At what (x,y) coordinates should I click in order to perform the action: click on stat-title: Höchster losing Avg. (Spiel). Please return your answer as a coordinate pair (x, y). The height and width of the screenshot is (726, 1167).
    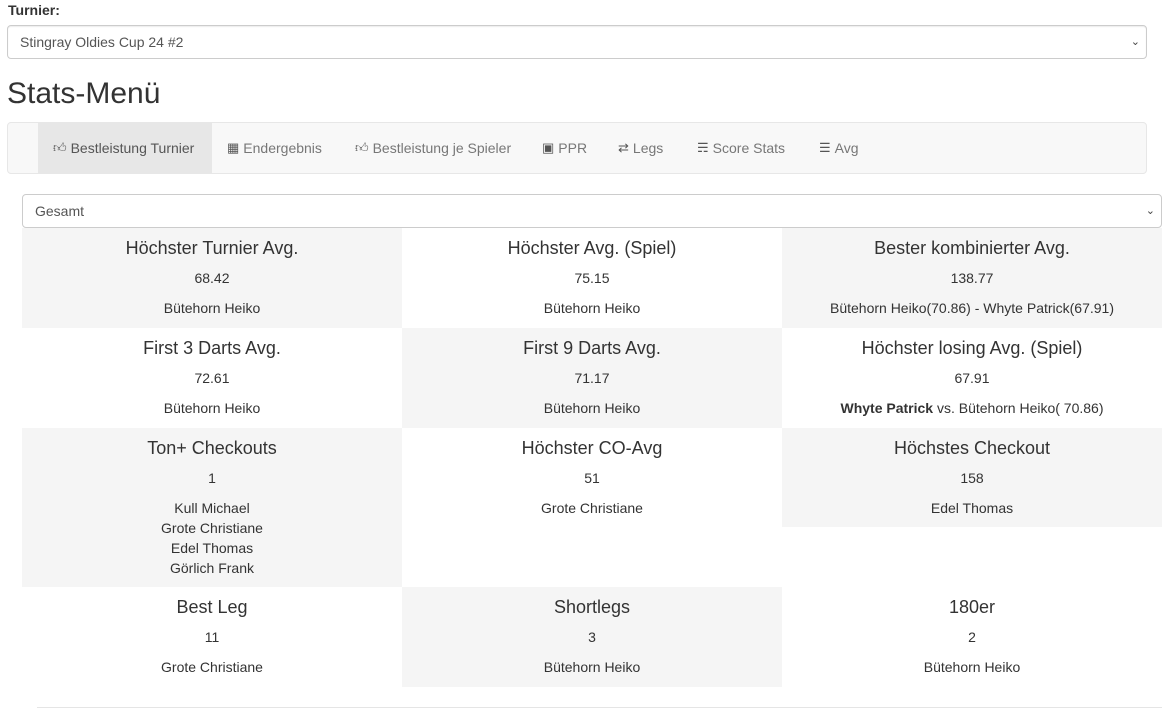
    Looking at the image, I should click on (972, 348).